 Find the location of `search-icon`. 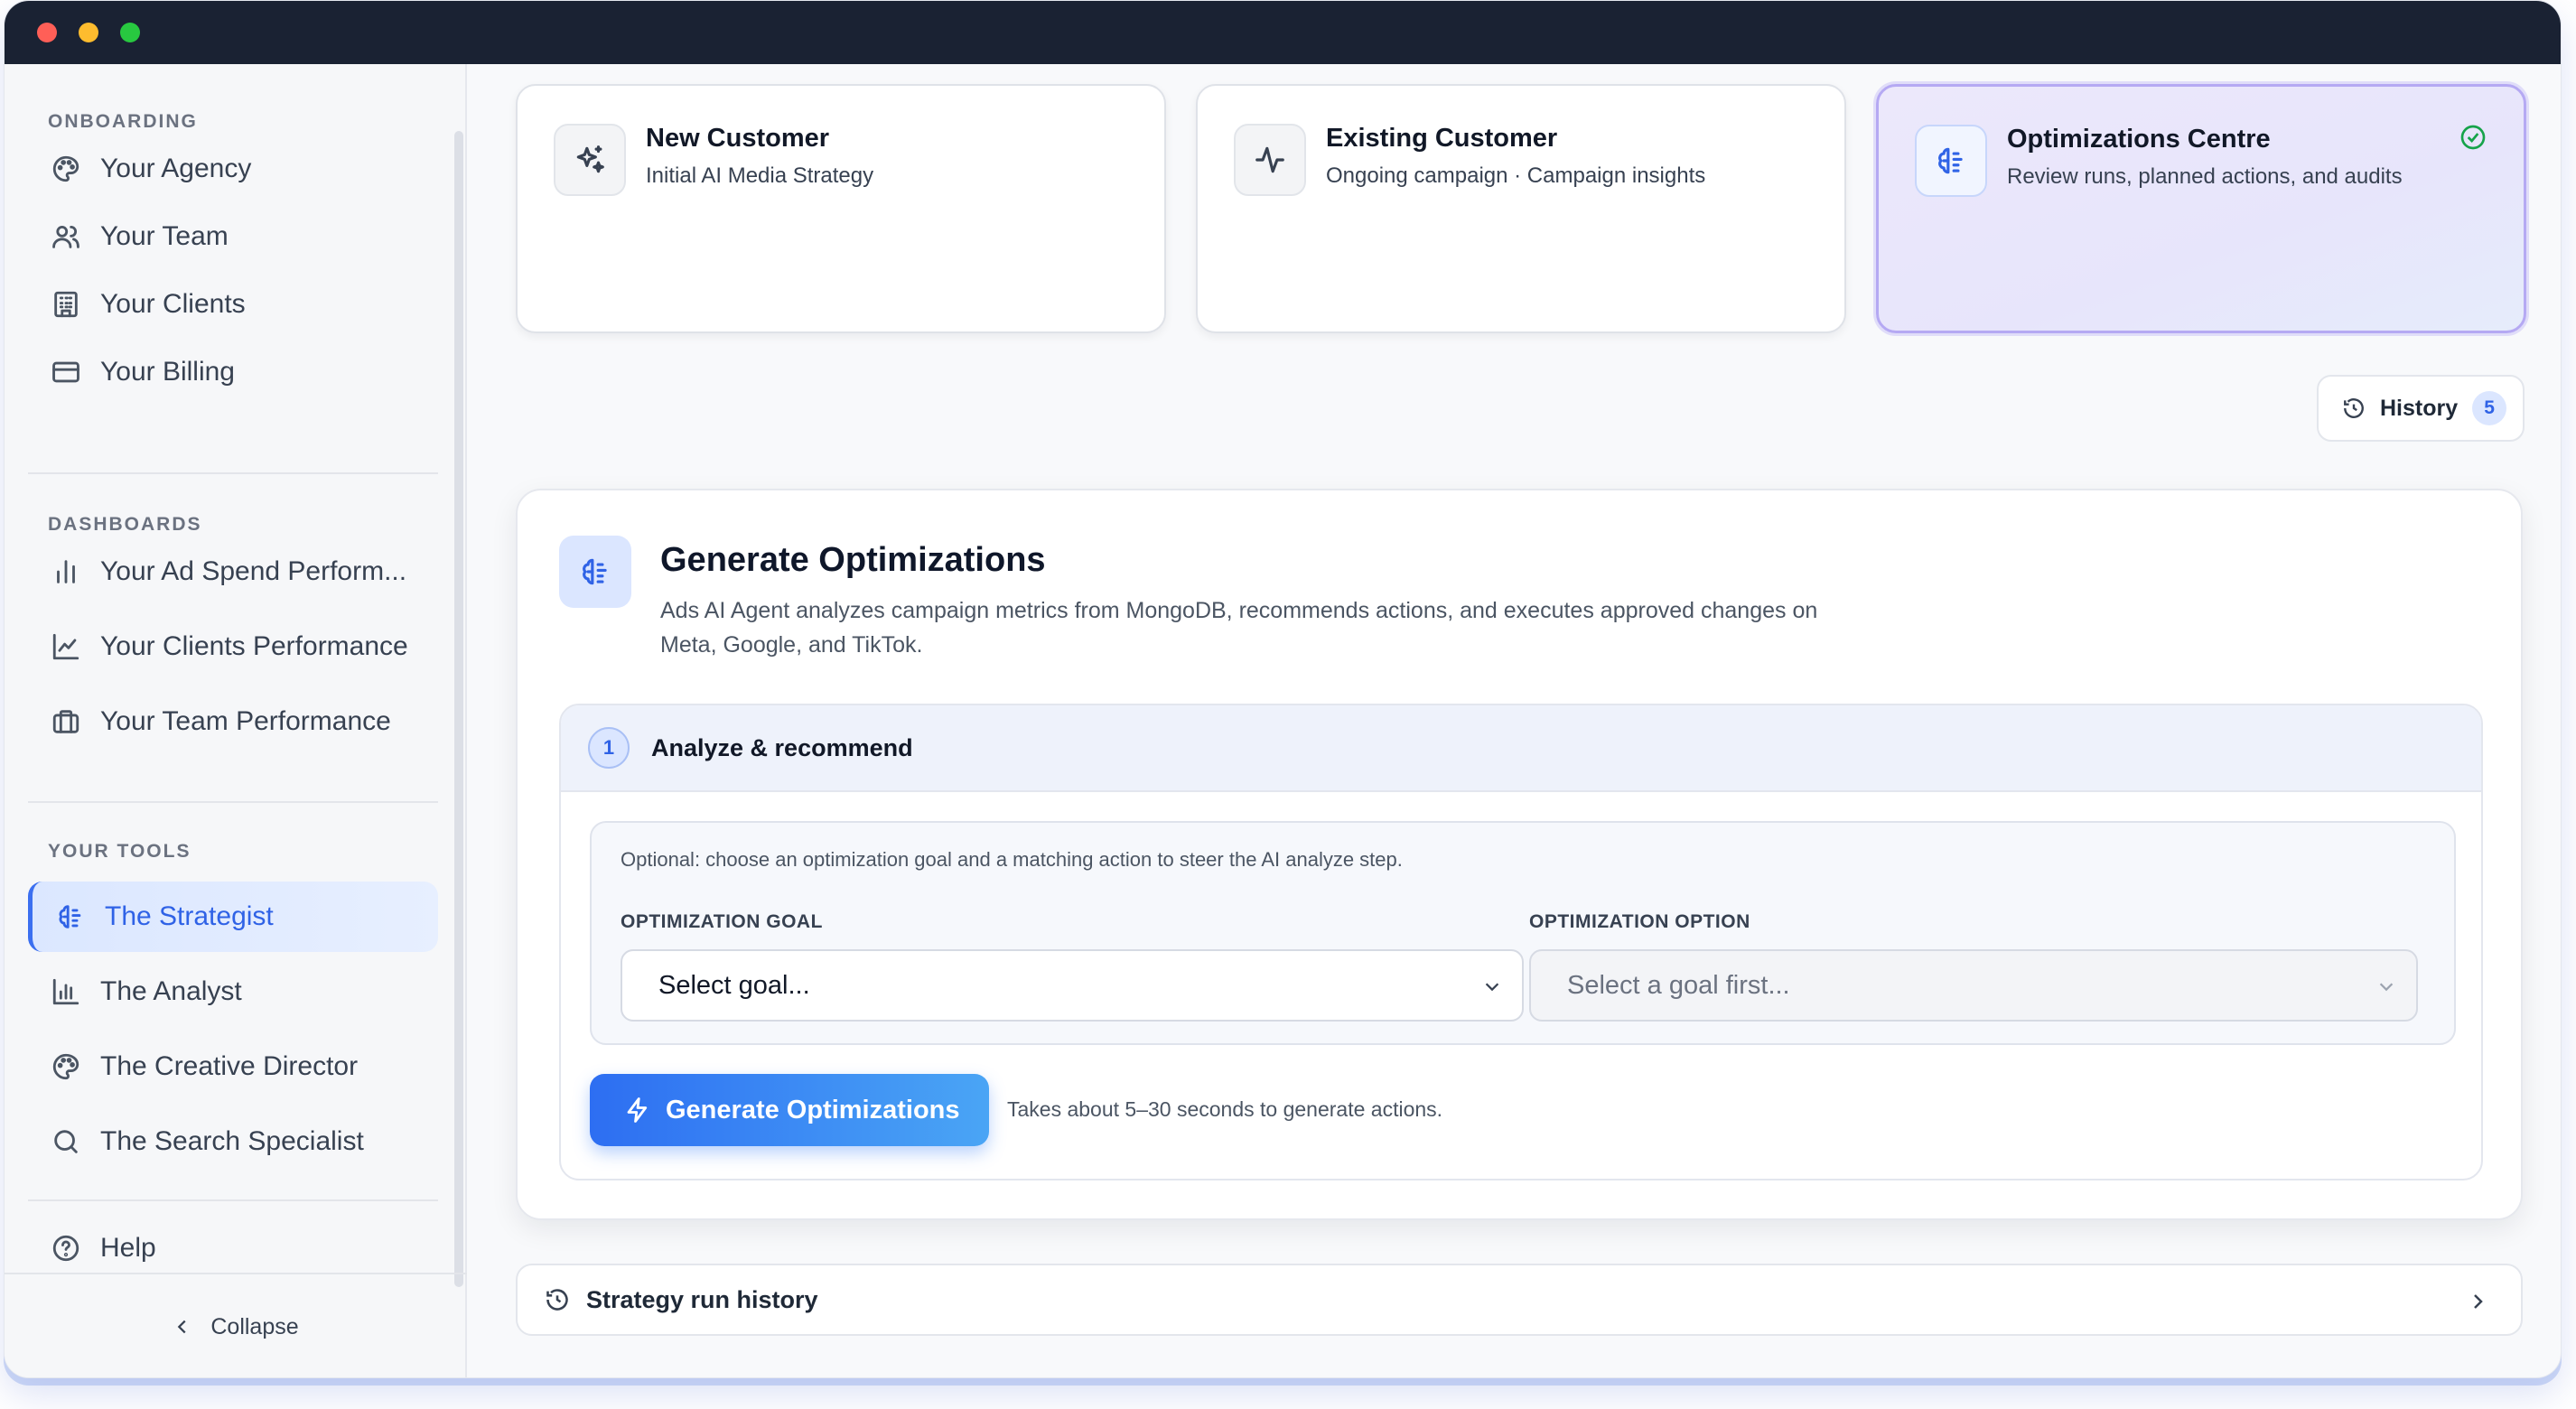

search-icon is located at coordinates (66, 1142).